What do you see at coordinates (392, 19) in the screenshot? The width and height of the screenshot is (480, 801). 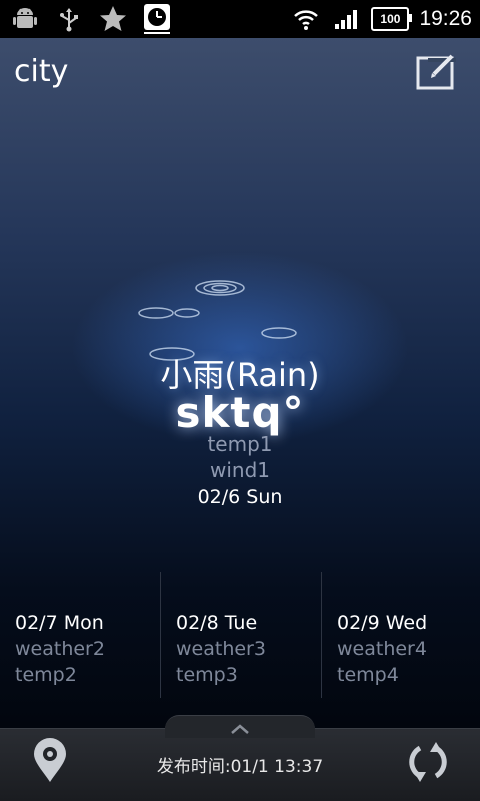 I see `battery-icon: 100` at bounding box center [392, 19].